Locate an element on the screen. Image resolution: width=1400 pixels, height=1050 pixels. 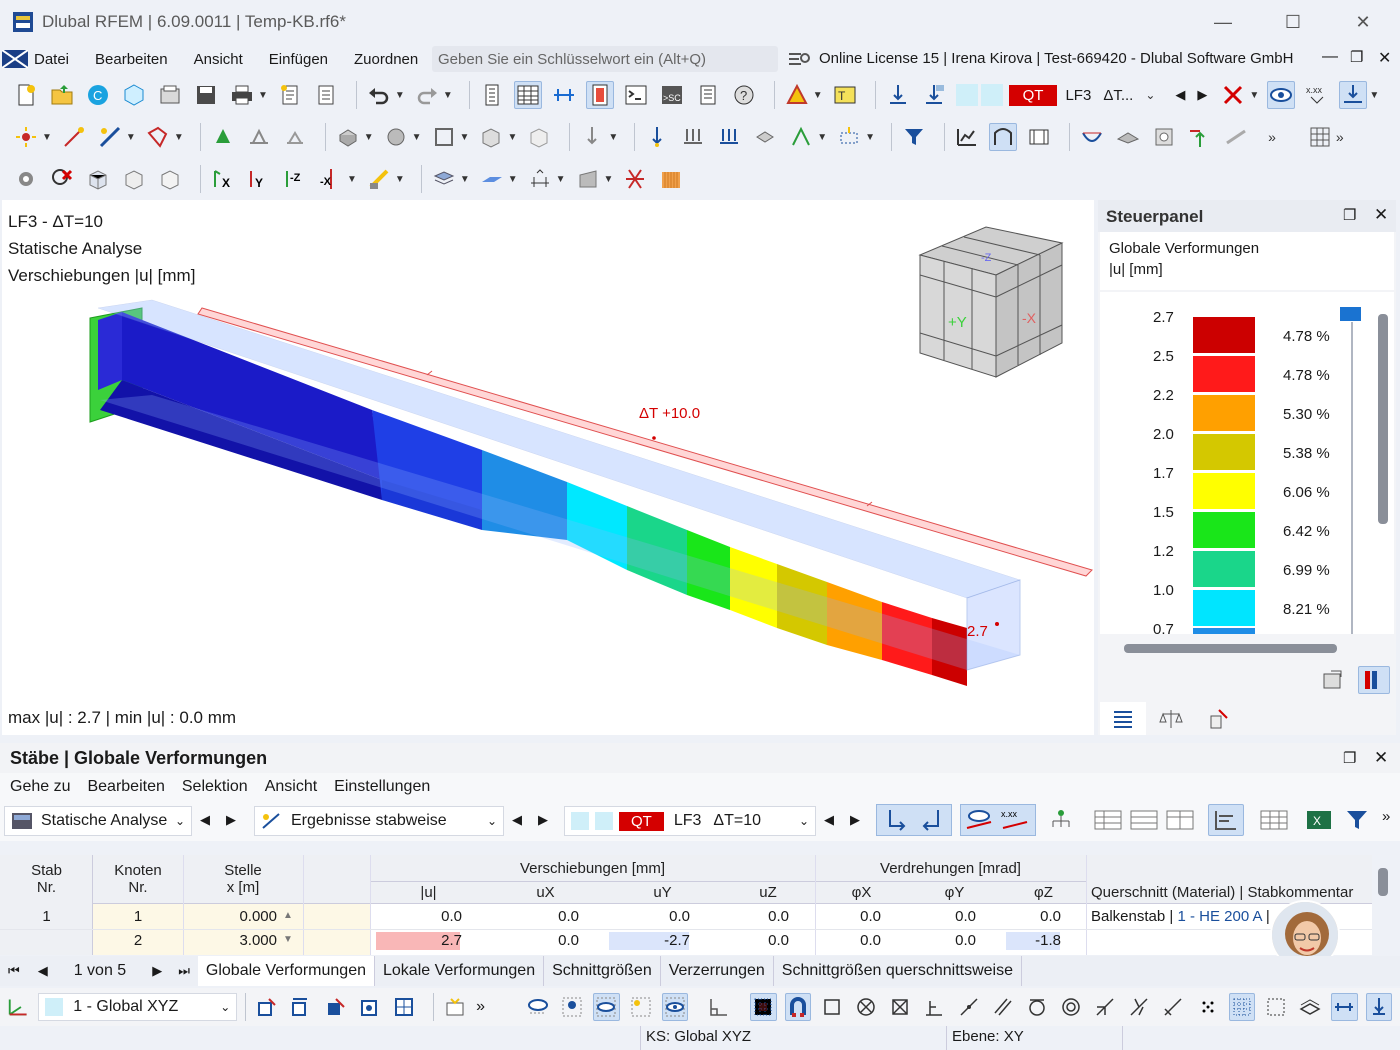
view-rotate-icon is located at coordinates (379, 179).